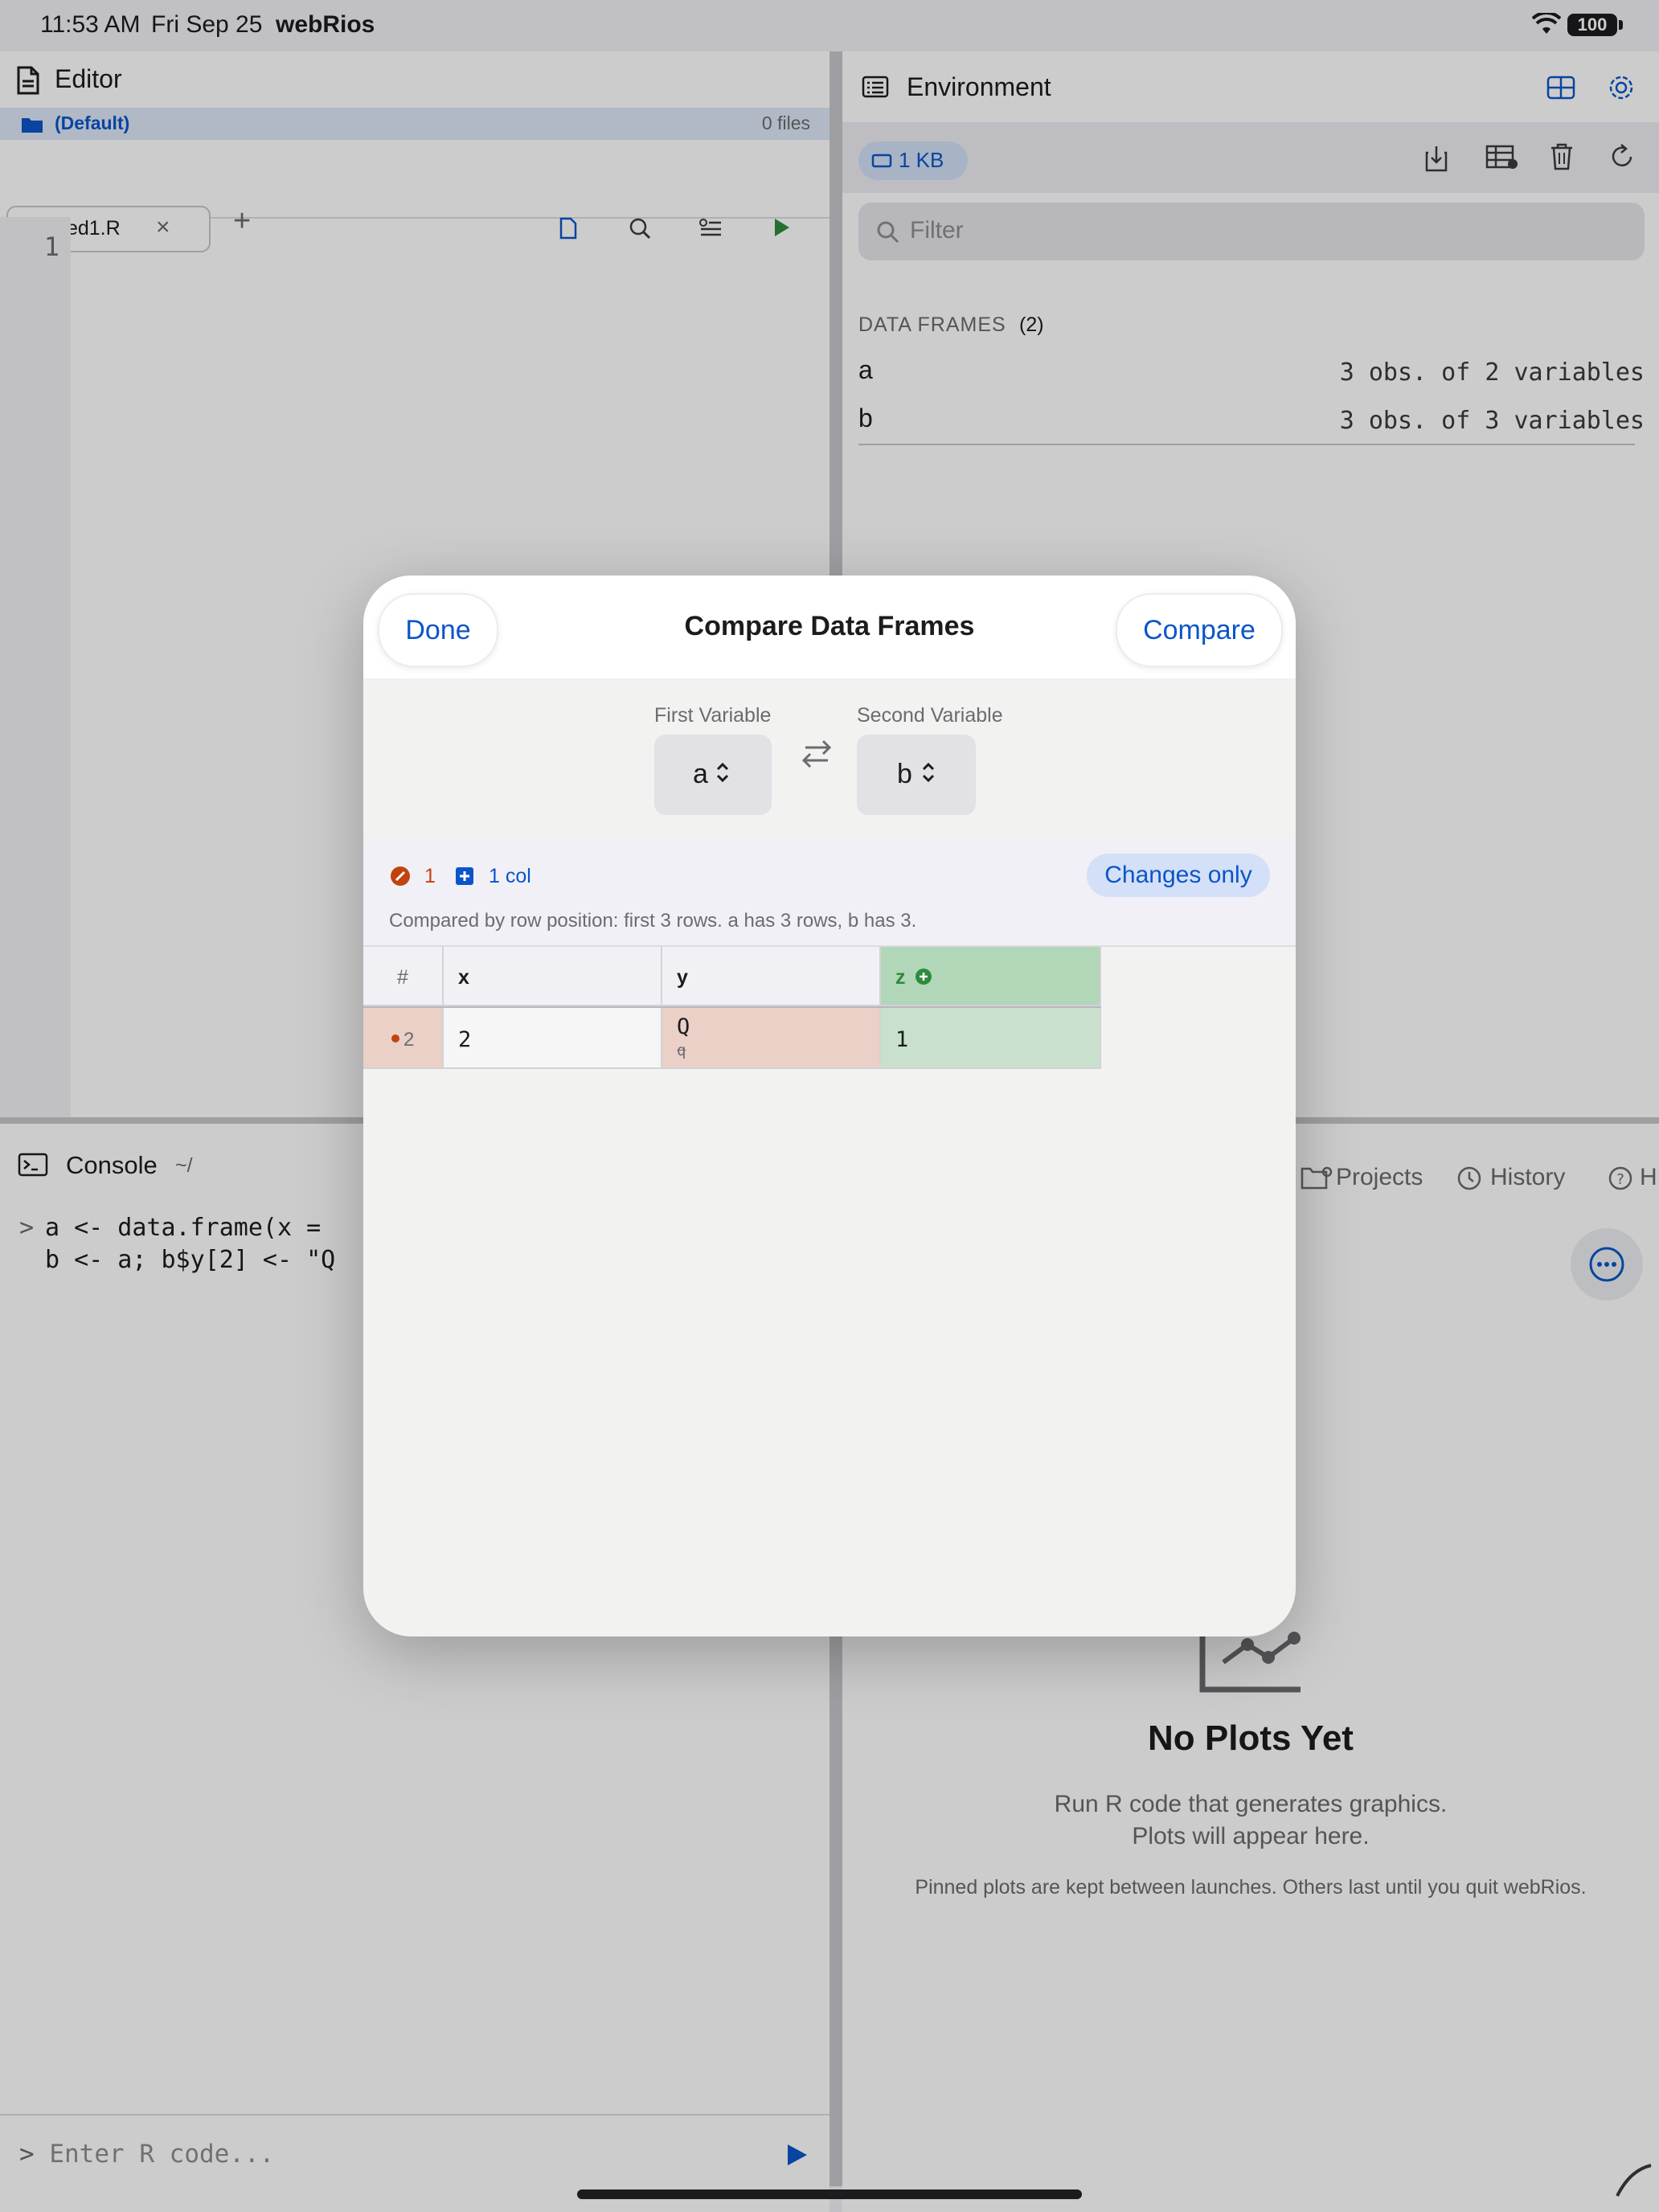 This screenshot has width=1659, height=2212. I want to click on column-header: x, so click(553, 976).